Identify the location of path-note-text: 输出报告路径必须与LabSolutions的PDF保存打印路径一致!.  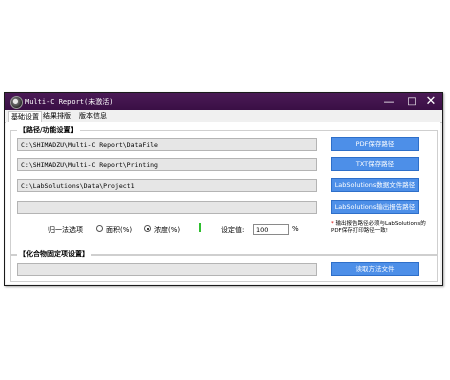
(378, 227).